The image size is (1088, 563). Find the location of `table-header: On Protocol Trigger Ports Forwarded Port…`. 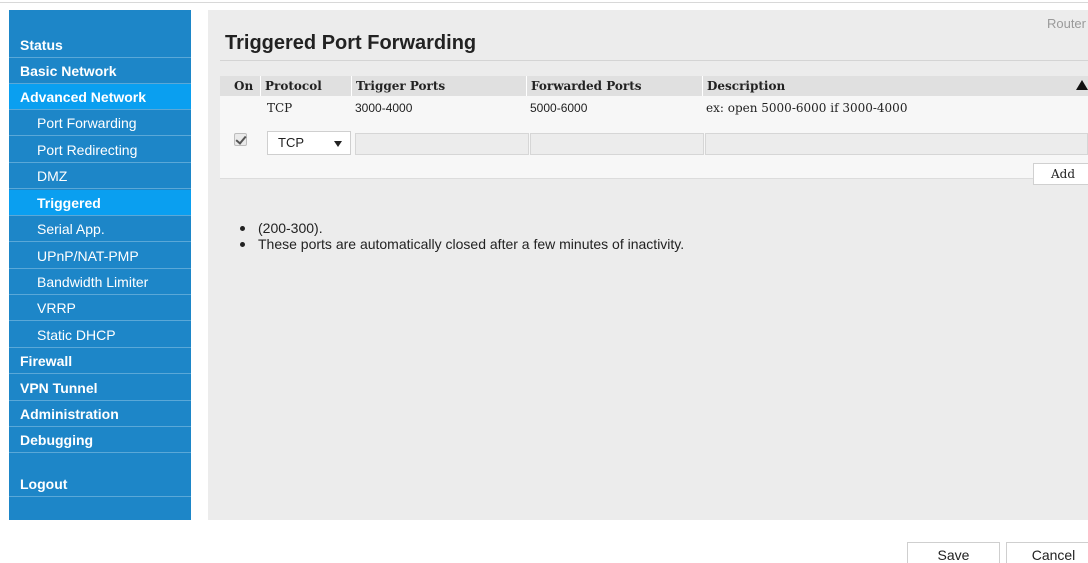

table-header: On Protocol Trigger Ports Forwarded Port… is located at coordinates (654, 86).